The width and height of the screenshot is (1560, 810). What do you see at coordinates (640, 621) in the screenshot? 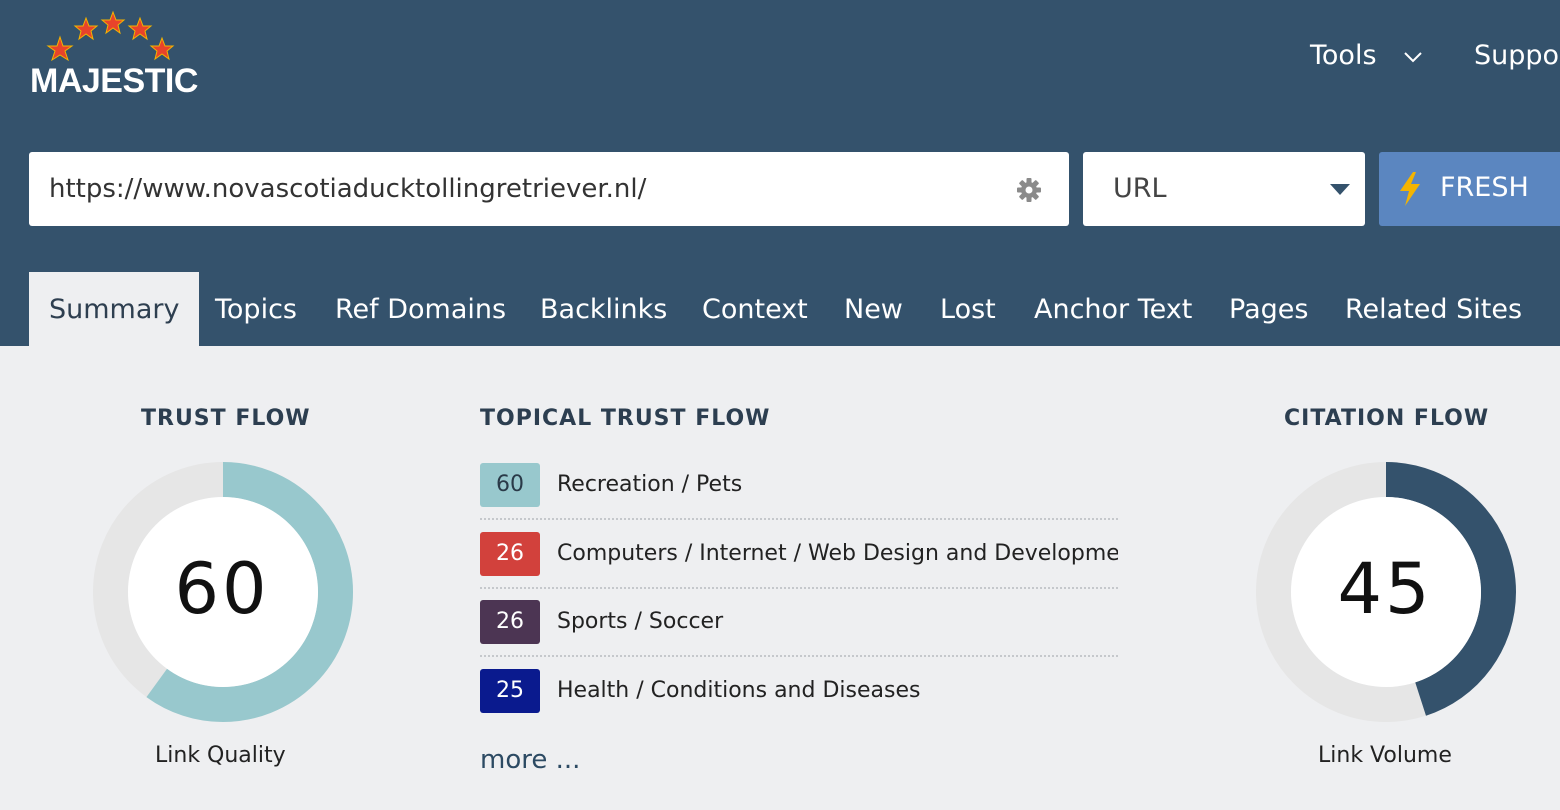
I see `topic-label: Sports / Soccer` at bounding box center [640, 621].